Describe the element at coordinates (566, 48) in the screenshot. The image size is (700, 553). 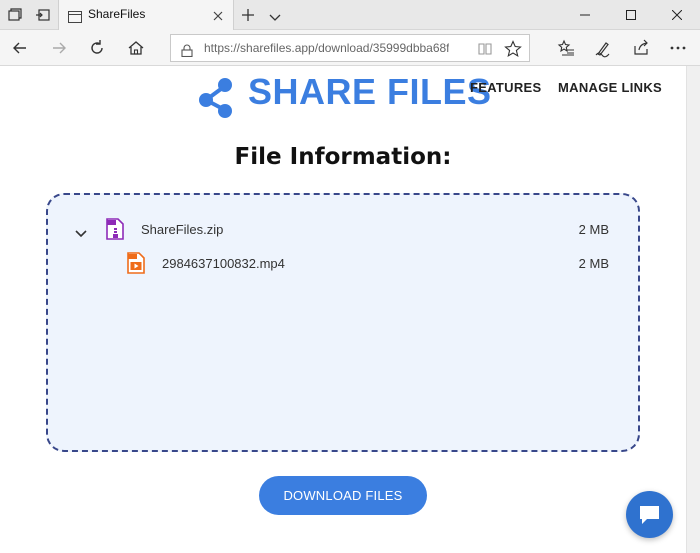
I see `favorites-hub-icon` at that location.